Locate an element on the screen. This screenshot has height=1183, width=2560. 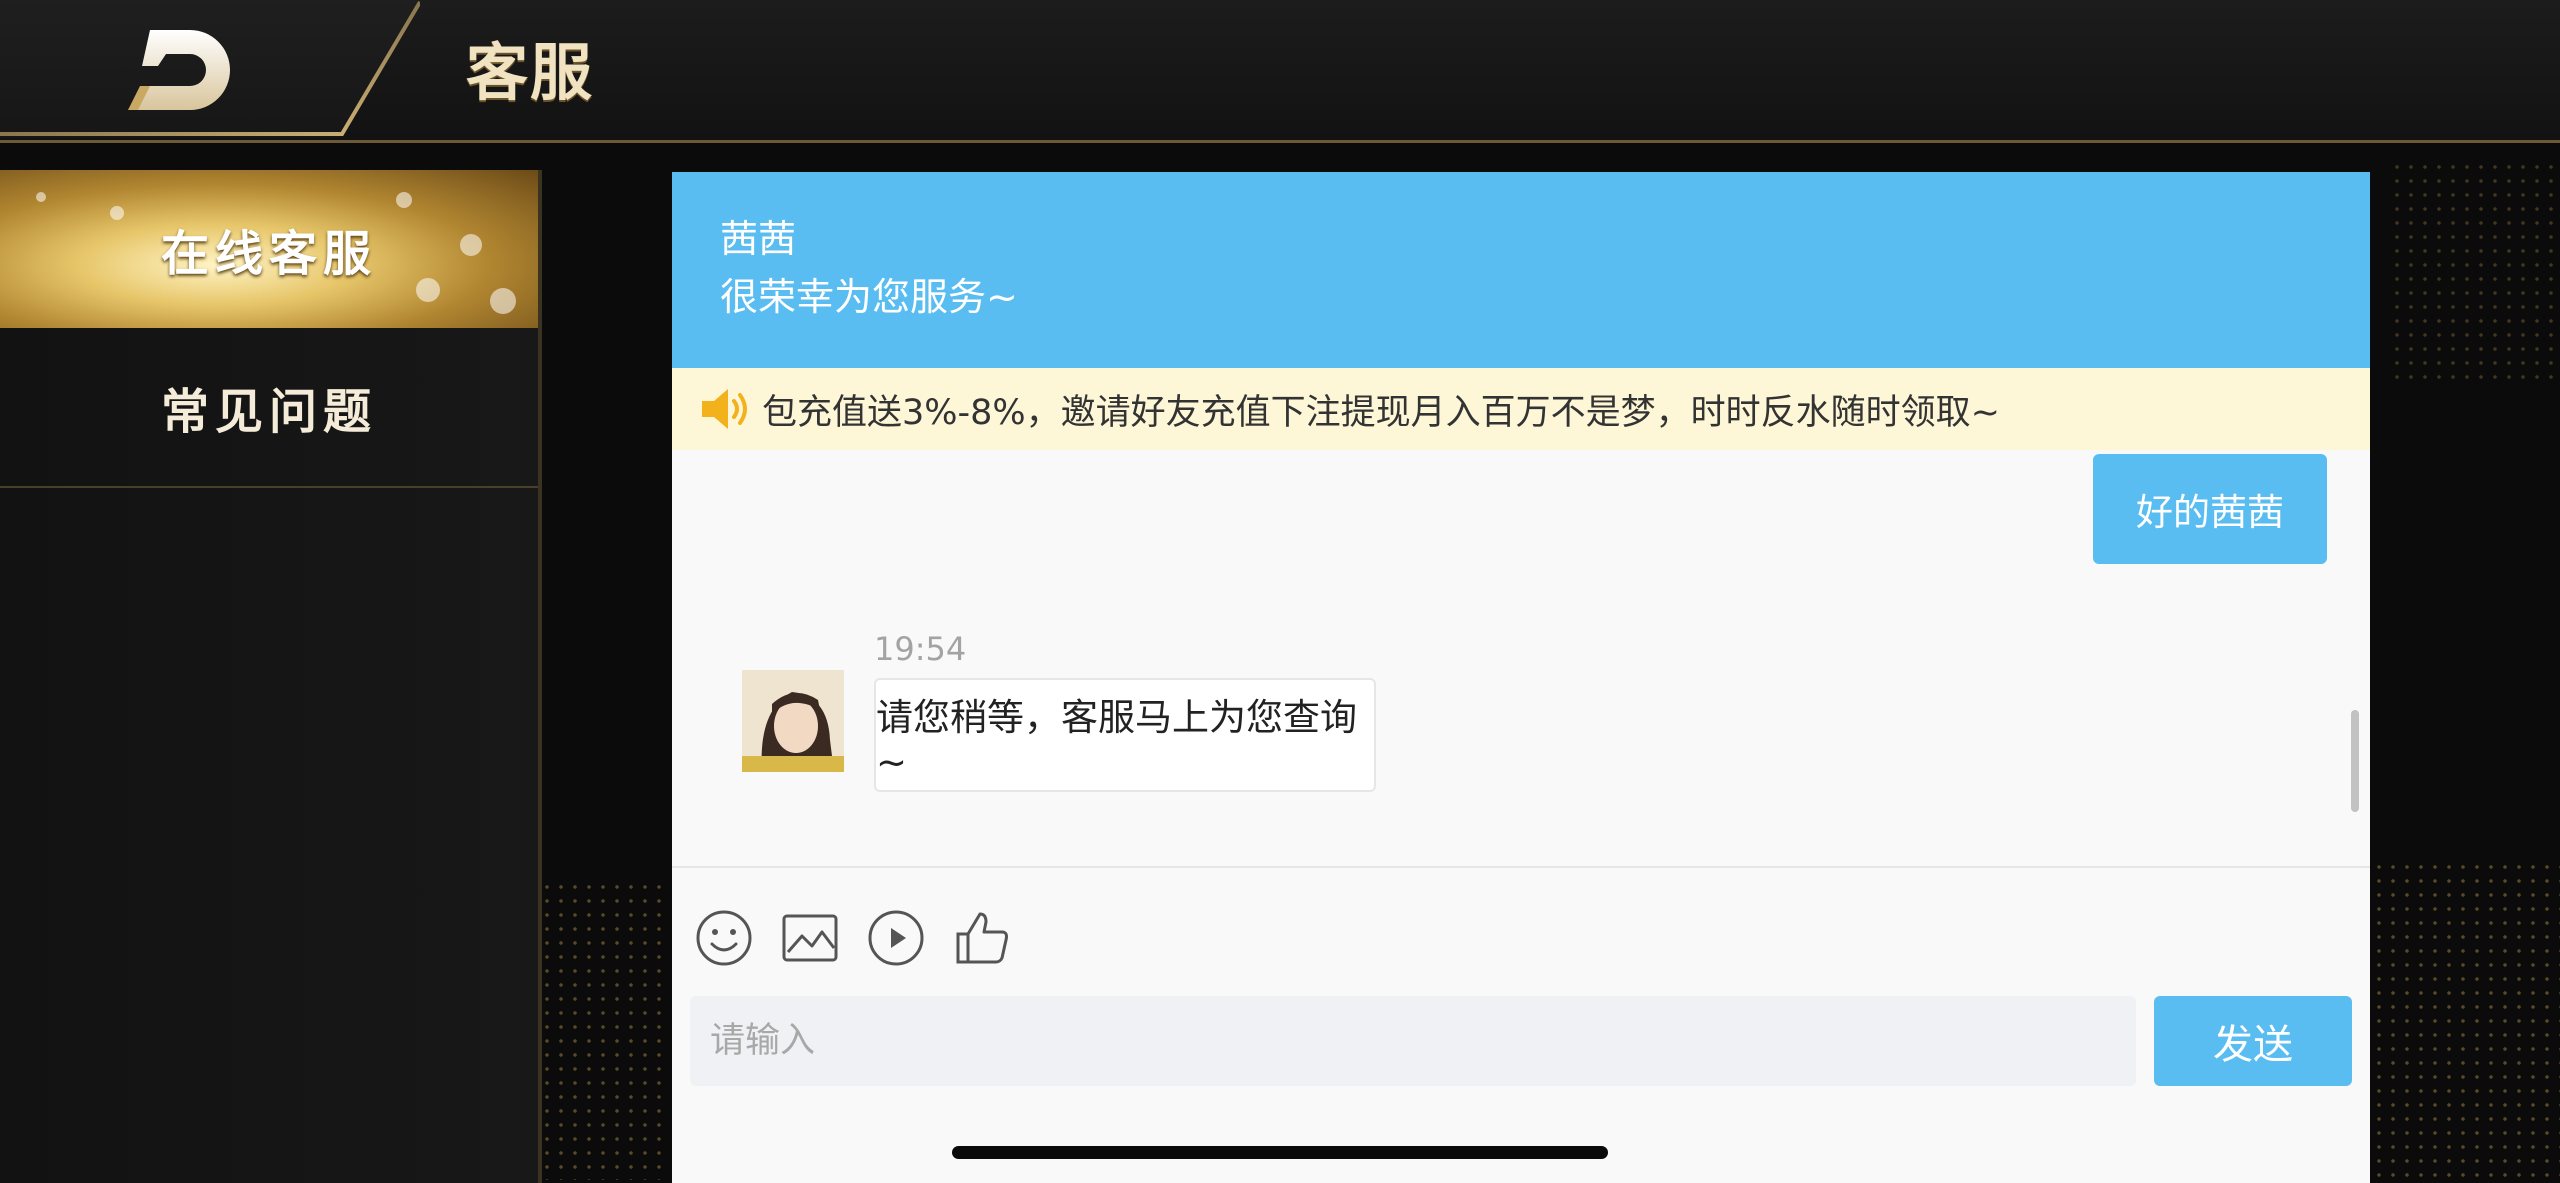
sidebar-item-online-service: 在线客服 is located at coordinates (269, 249).